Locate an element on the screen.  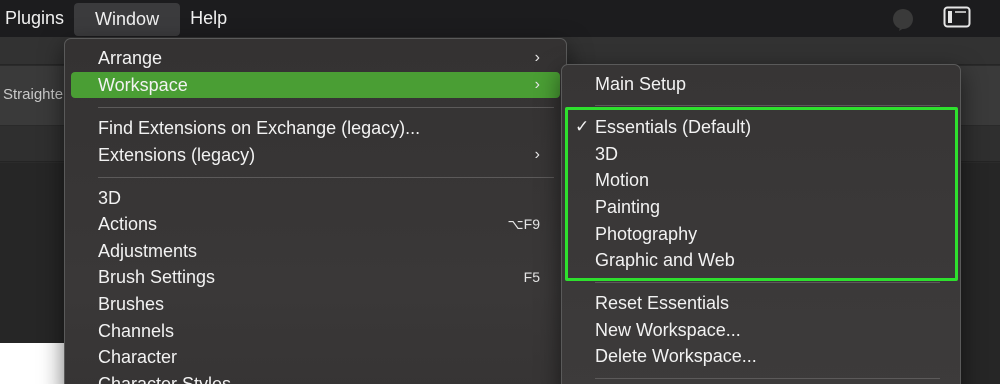
menu-item-label: Adjustments is located at coordinates (148, 251).